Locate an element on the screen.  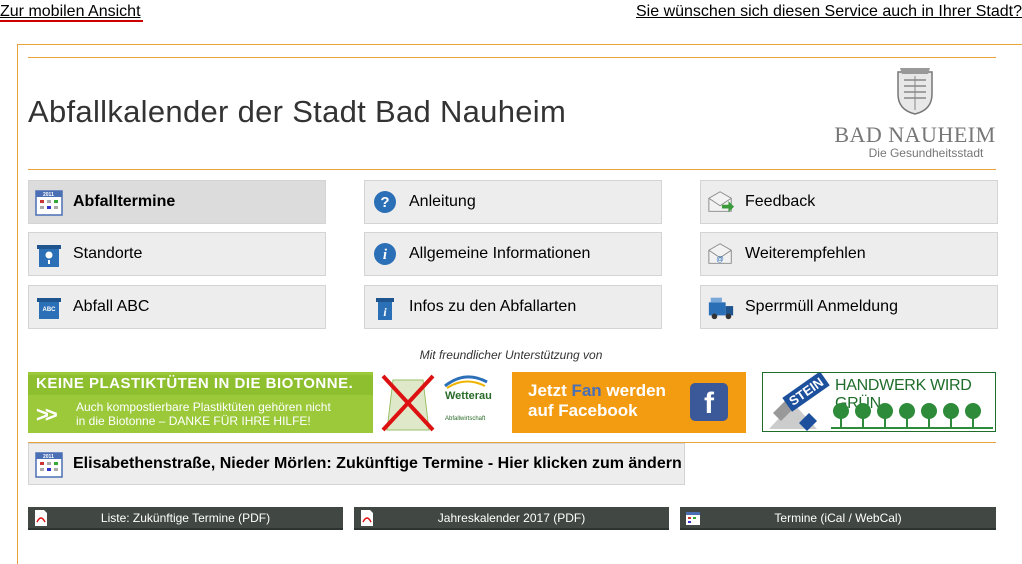
support-text: Mit freundlicher Unterstützung von is located at coordinates (511, 355).